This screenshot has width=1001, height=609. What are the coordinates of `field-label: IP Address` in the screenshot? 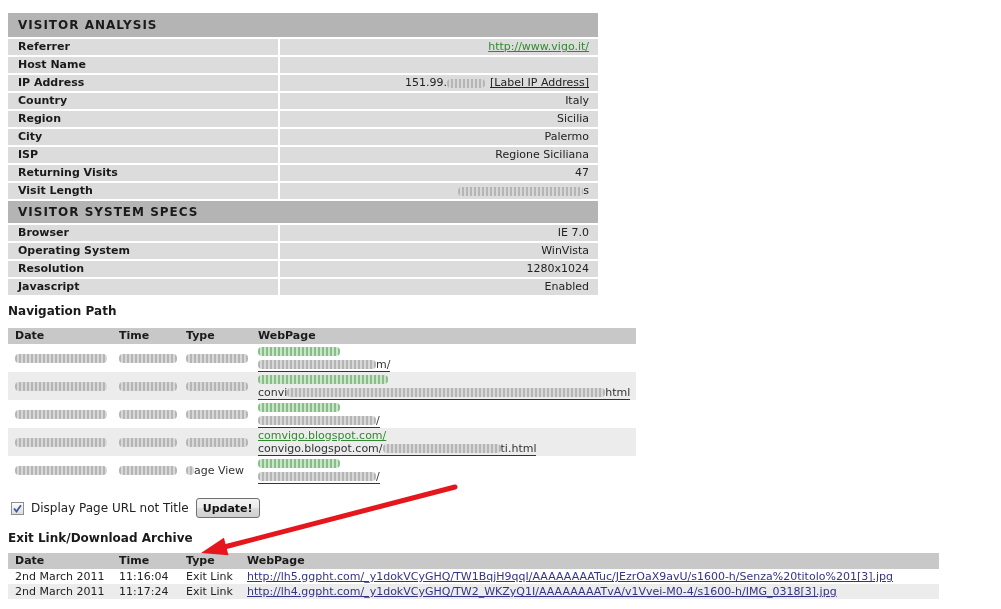 It's located at (51, 82).